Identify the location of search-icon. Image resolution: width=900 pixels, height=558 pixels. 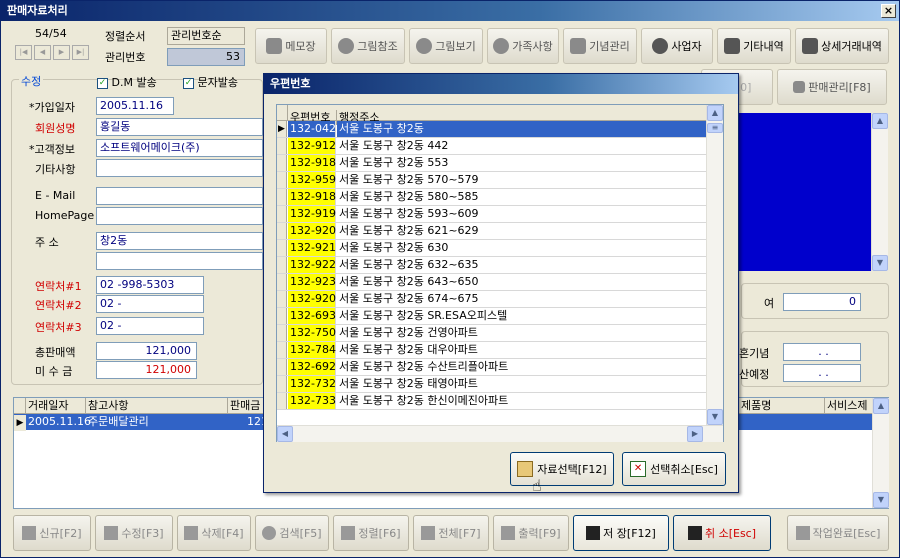
(269, 533).